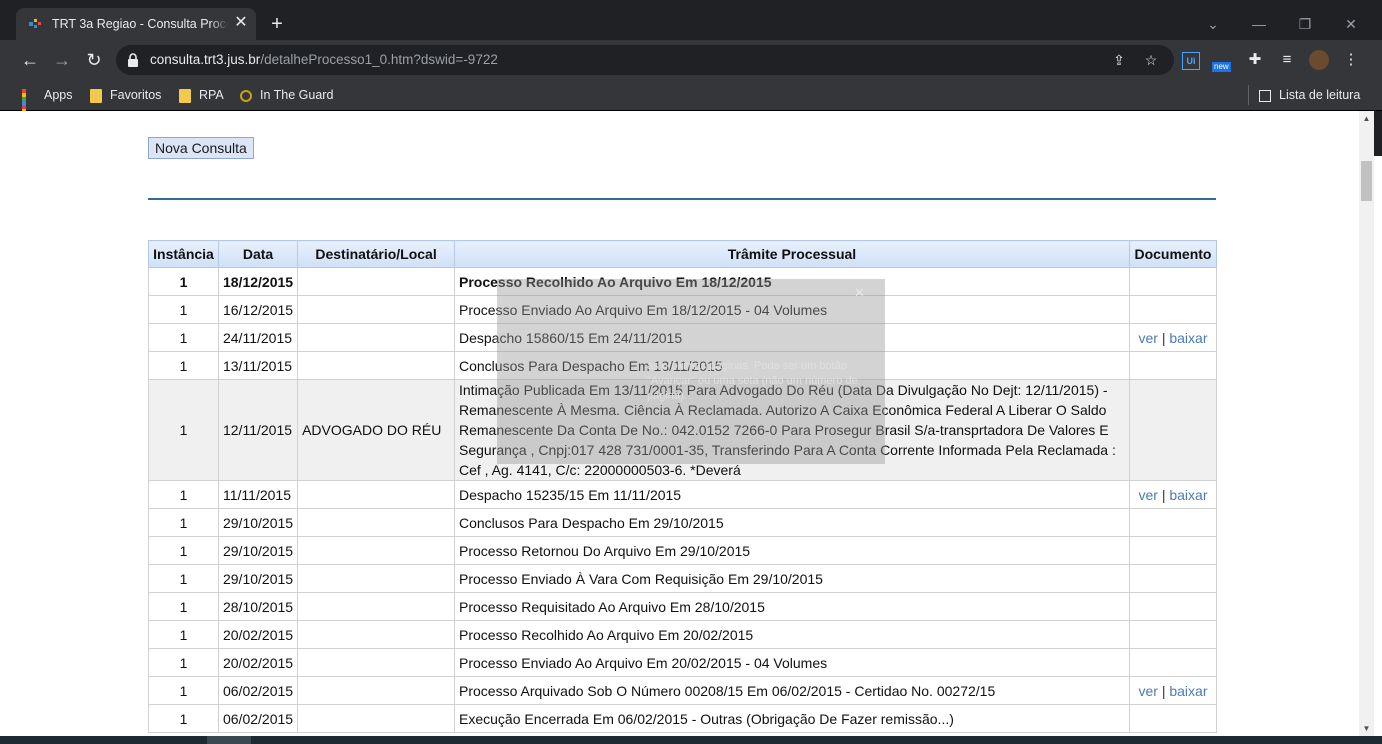  What do you see at coordinates (94, 60) in the screenshot?
I see `reload-icon: ↻` at bounding box center [94, 60].